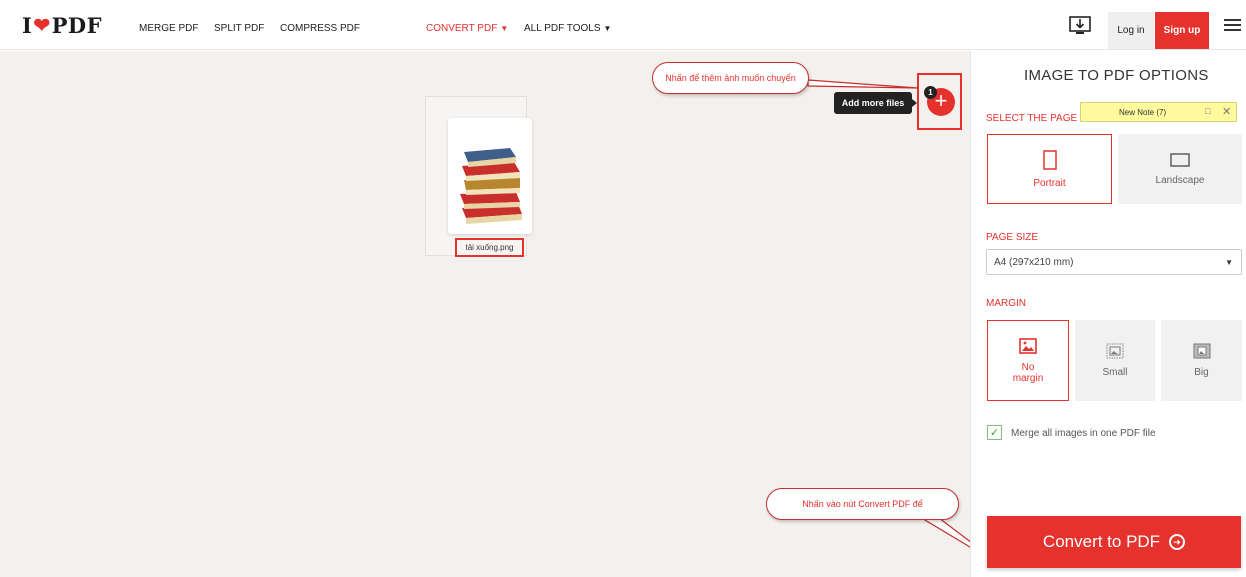 Image resolution: width=1246 pixels, height=577 pixels. Describe the element at coordinates (1201, 372) in the screenshot. I see `big-margin-label: Big` at that location.